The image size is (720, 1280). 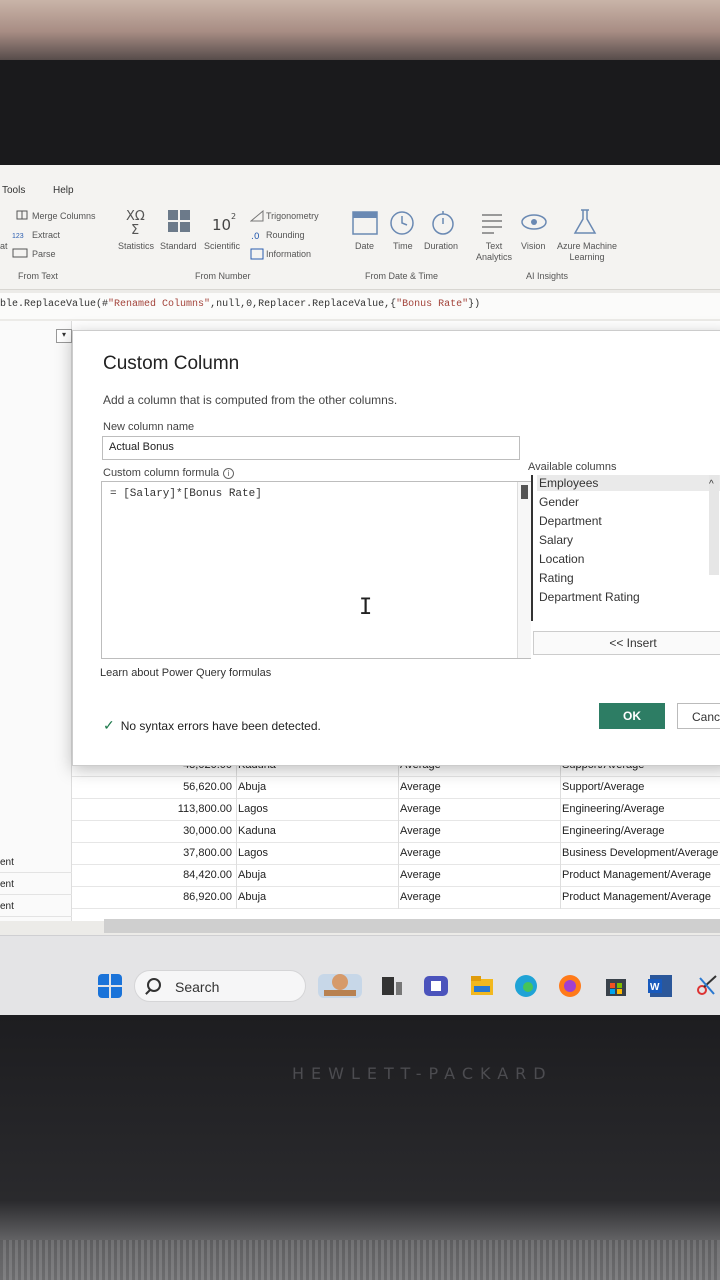 I want to click on svg-text: 10, so click(x=221, y=225).